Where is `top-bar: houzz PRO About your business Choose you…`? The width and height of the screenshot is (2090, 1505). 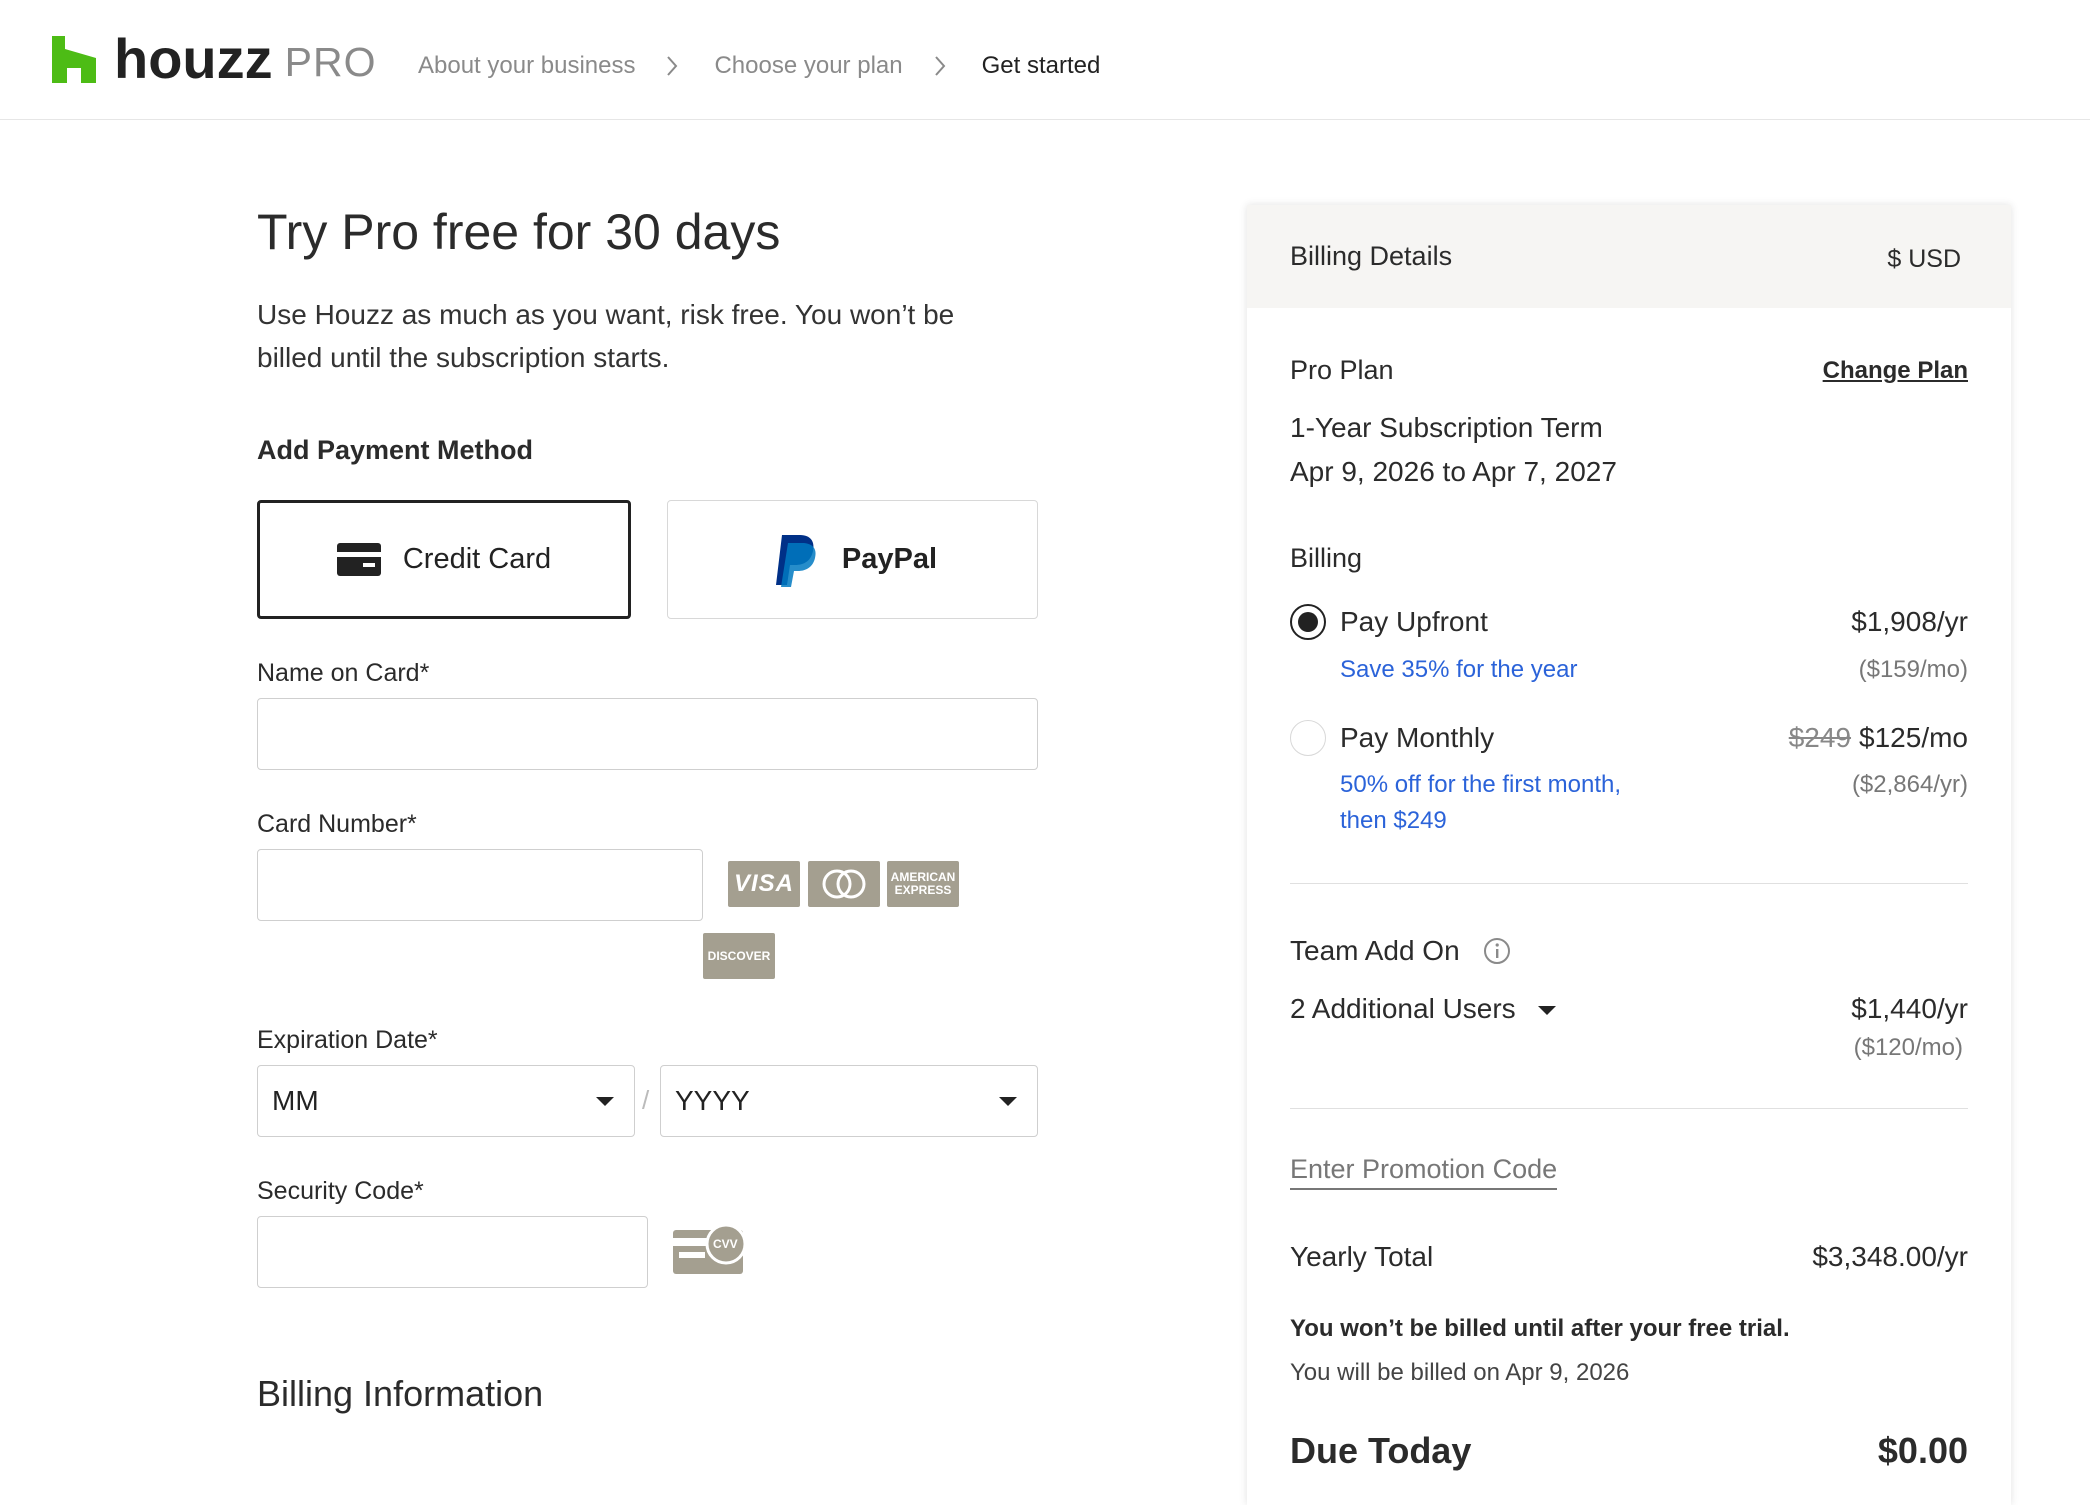 top-bar: houzz PRO About your business Choose you… is located at coordinates (1045, 60).